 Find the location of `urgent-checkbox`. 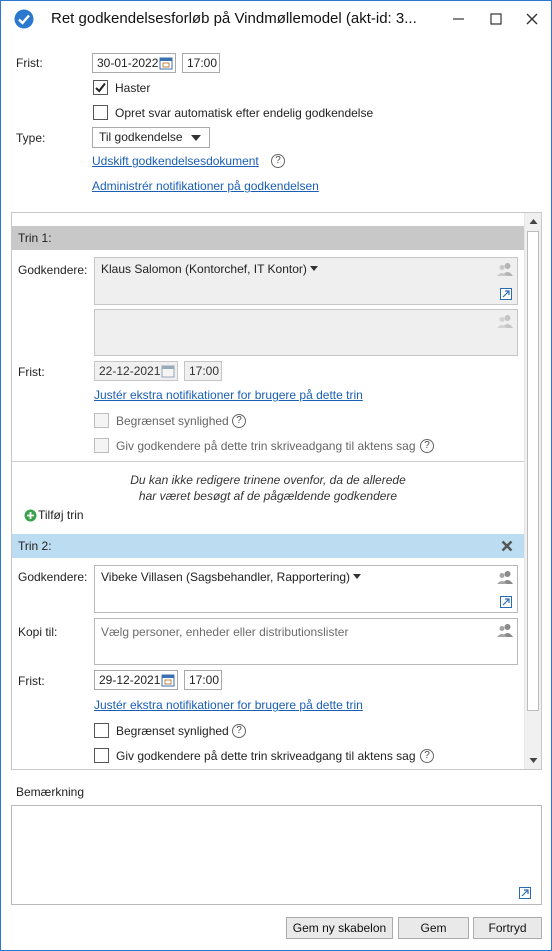

urgent-checkbox is located at coordinates (100, 87).